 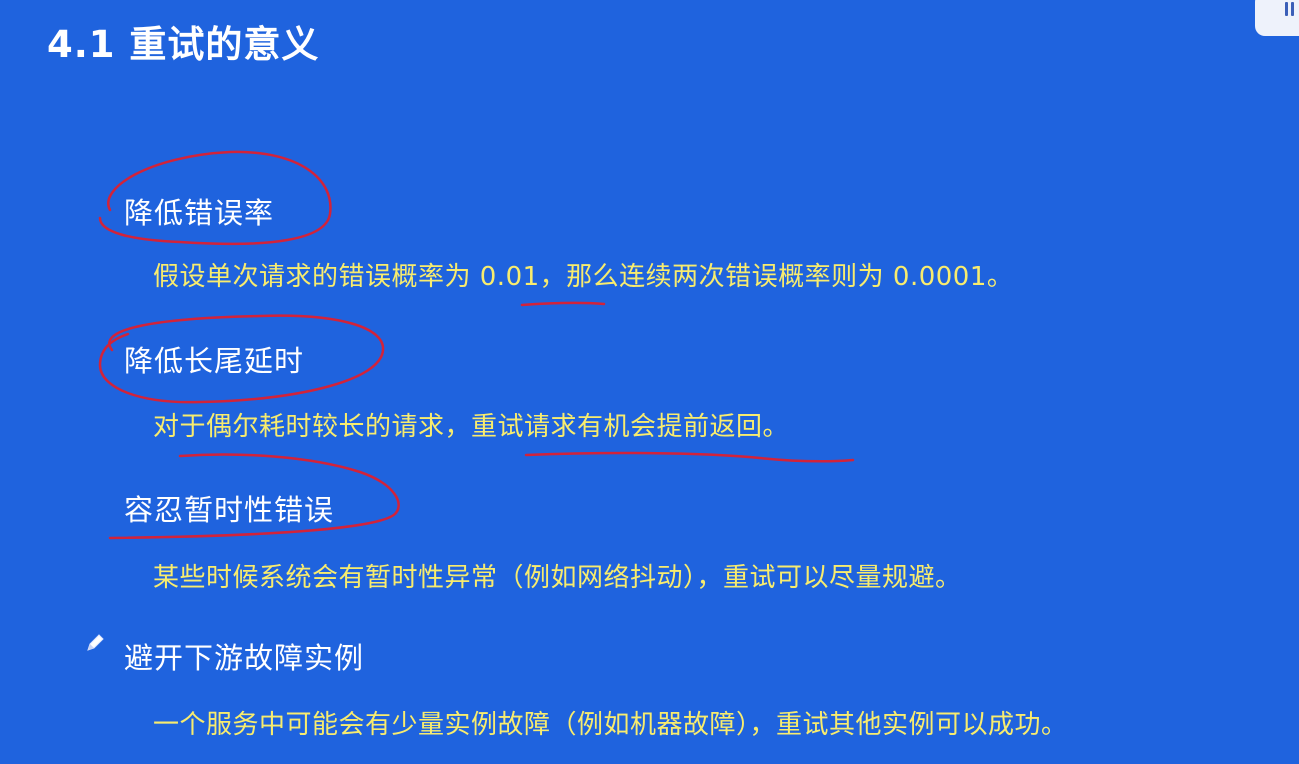 What do you see at coordinates (563, 304) in the screenshot?
I see `underline-annotation-probability` at bounding box center [563, 304].